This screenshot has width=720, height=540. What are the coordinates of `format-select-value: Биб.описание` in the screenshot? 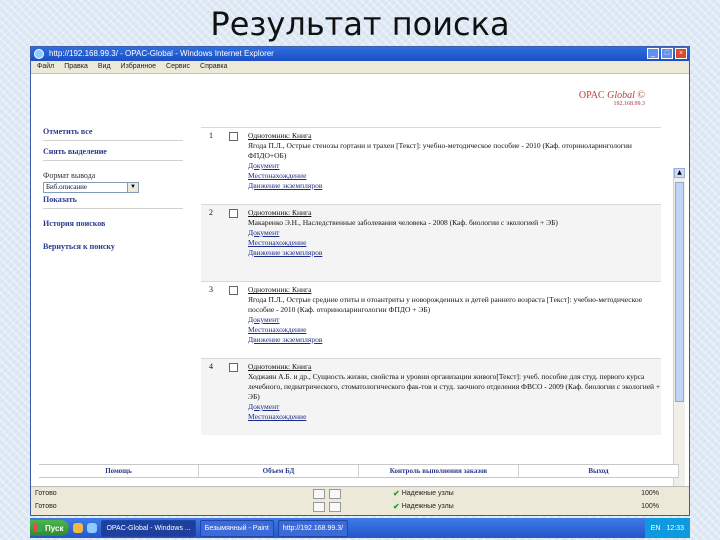 It's located at (66, 187).